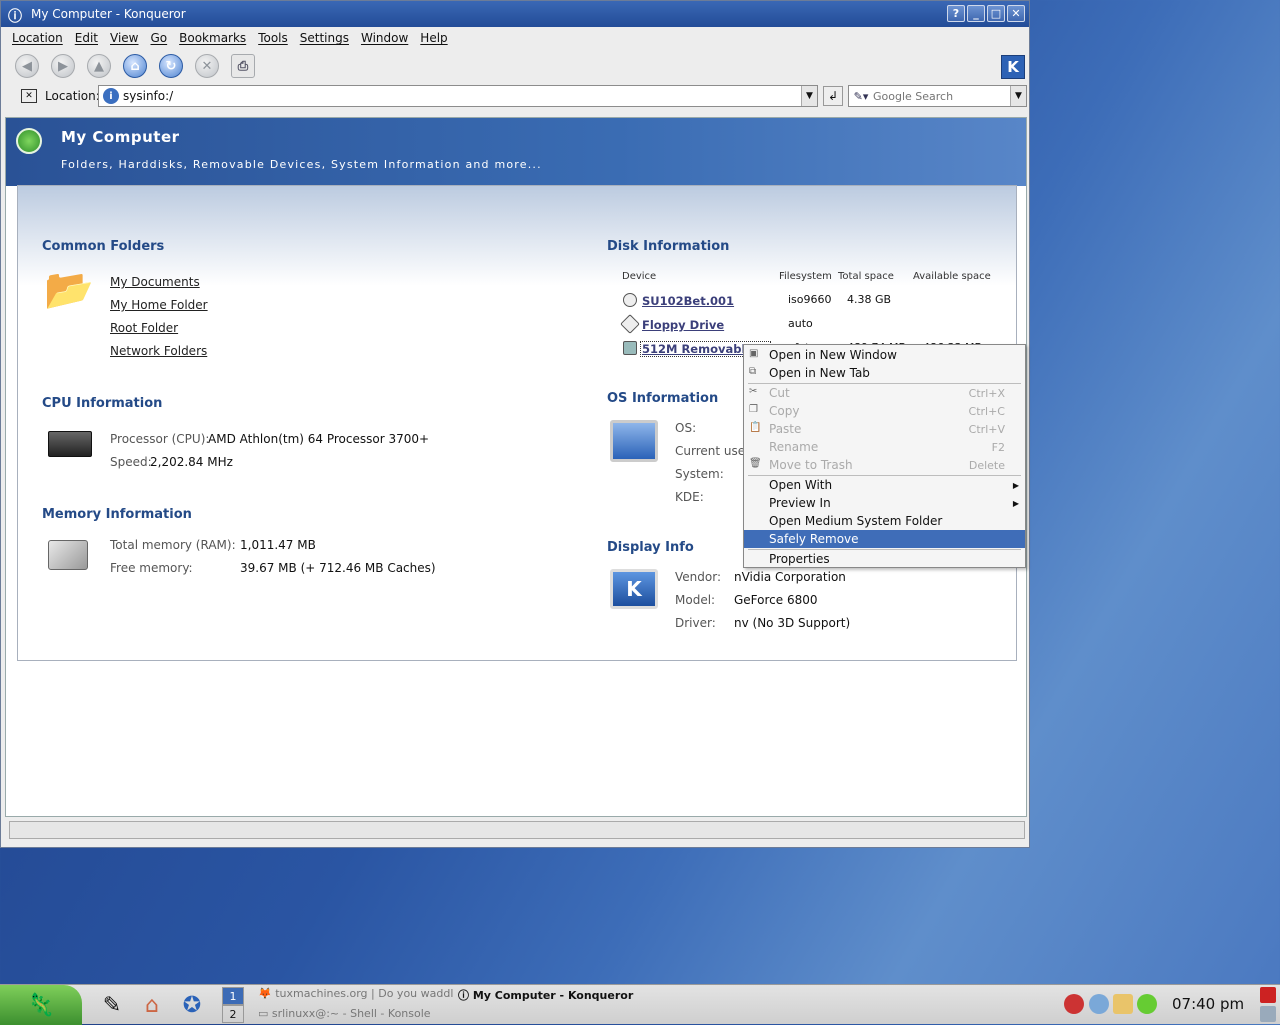  I want to click on menu-edit: Edit, so click(86, 38).